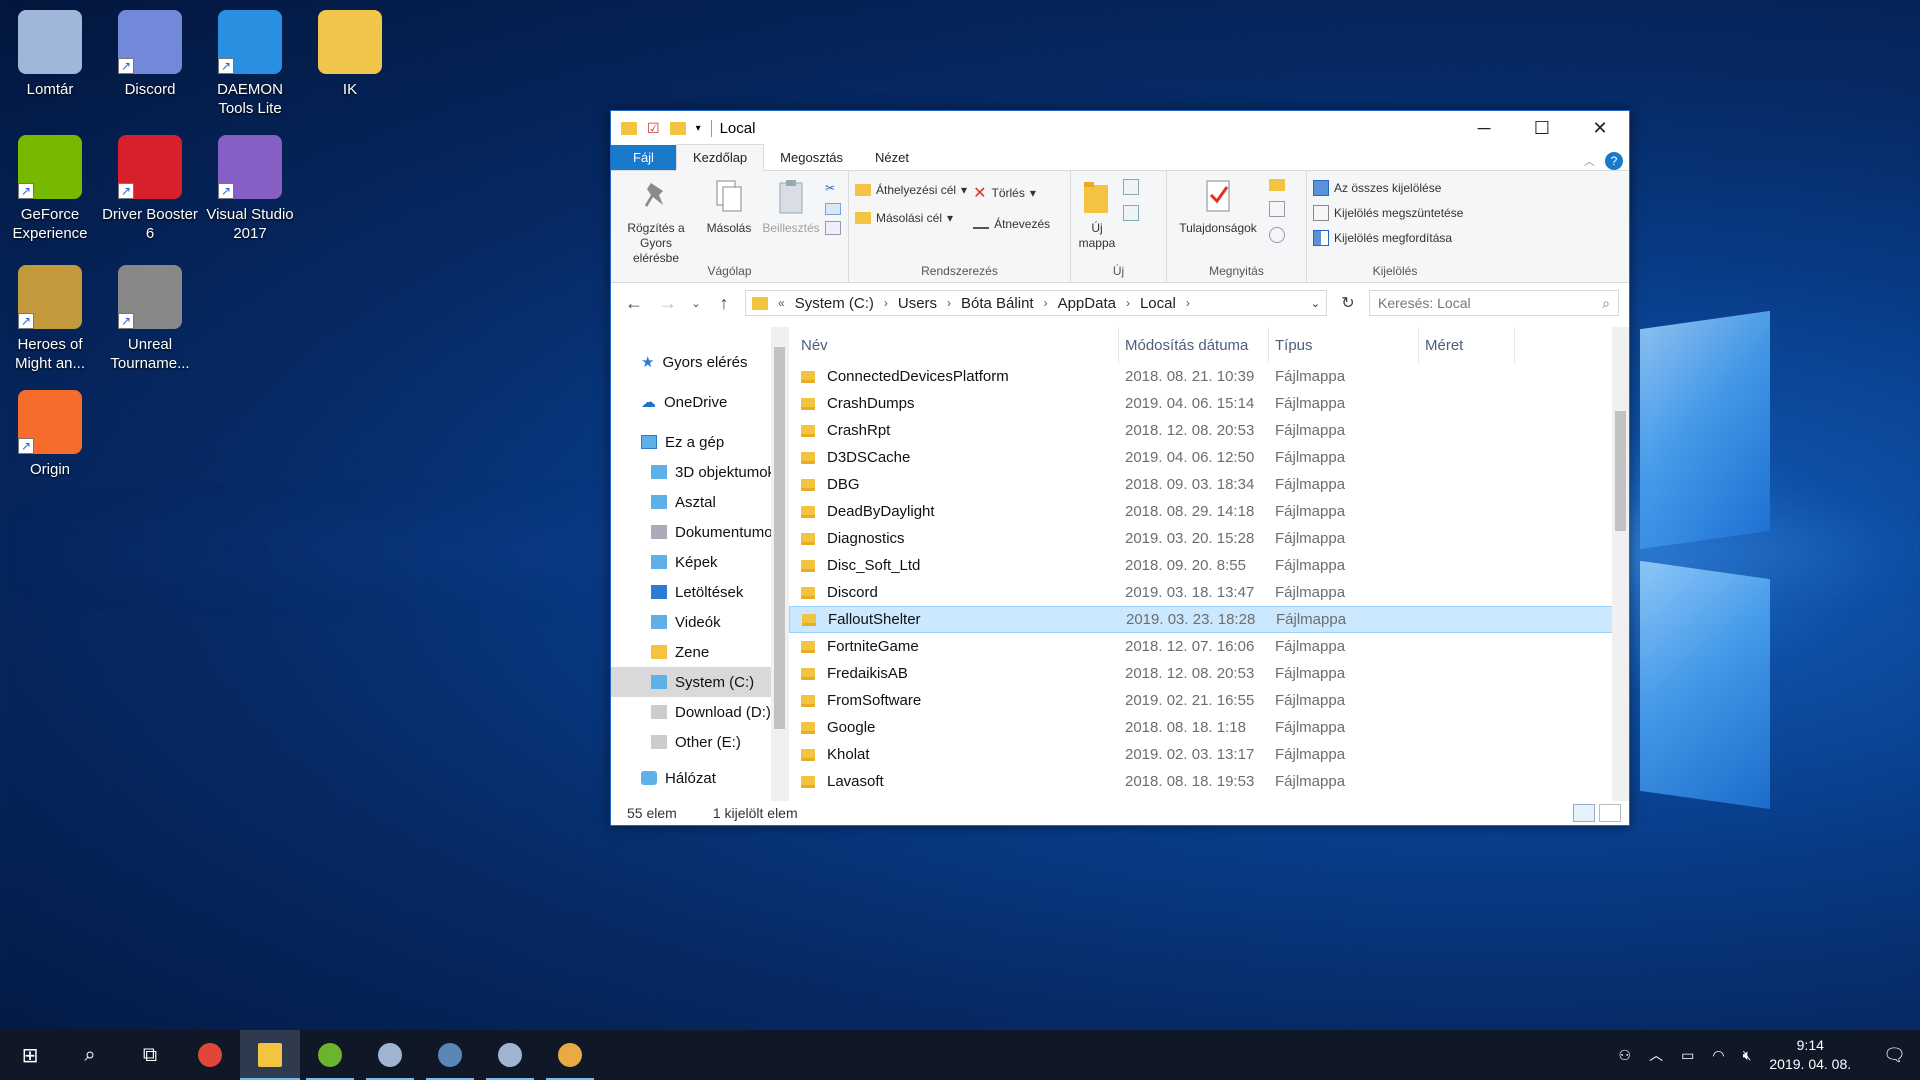 The height and width of the screenshot is (1080, 1920). What do you see at coordinates (917, 303) in the screenshot?
I see `breadcrumb-users: Users` at bounding box center [917, 303].